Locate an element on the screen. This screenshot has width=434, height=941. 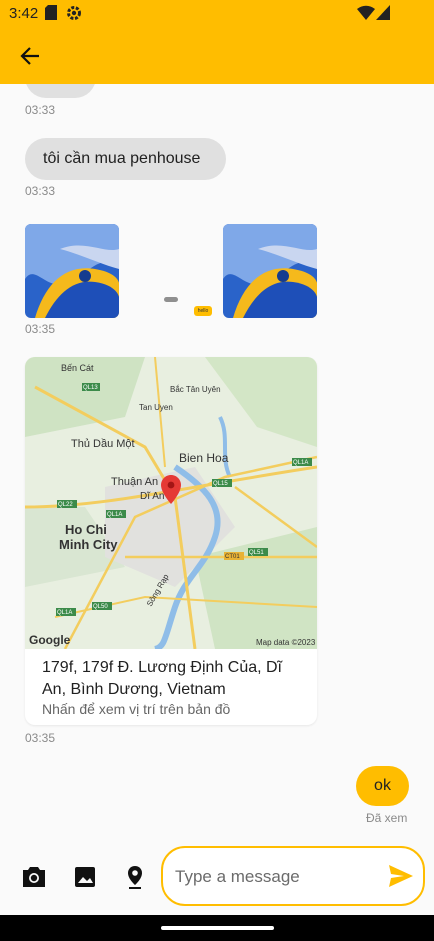
map-place-label: Bến Cát is located at coordinates (77, 368).